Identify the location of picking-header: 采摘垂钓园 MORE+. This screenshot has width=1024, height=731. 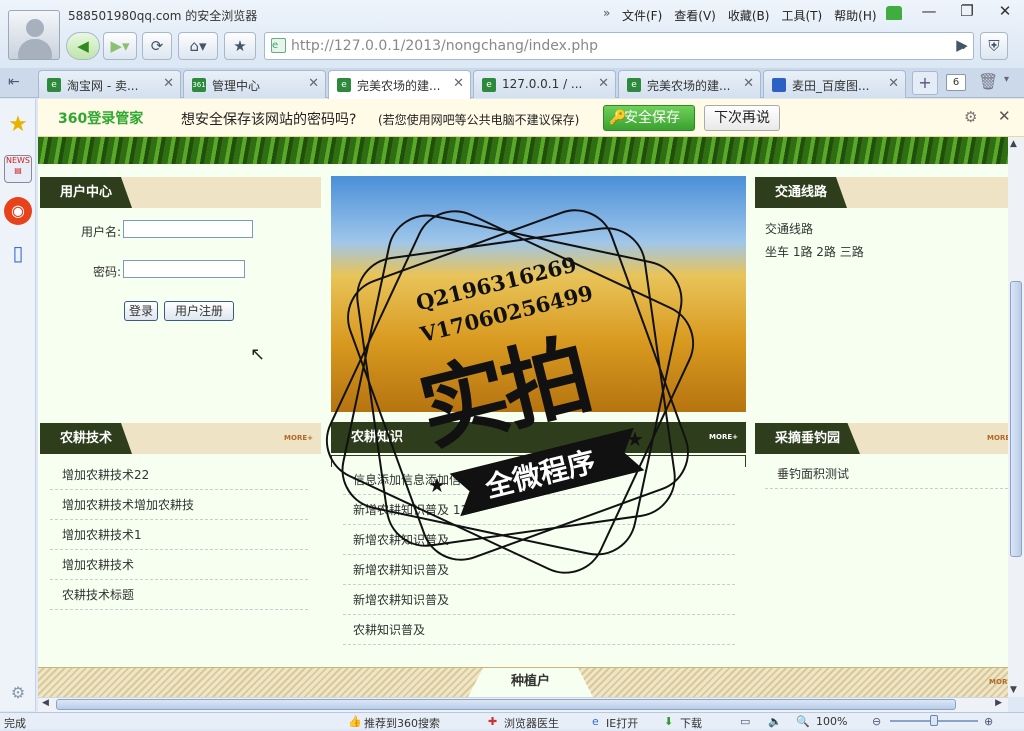
(881, 438).